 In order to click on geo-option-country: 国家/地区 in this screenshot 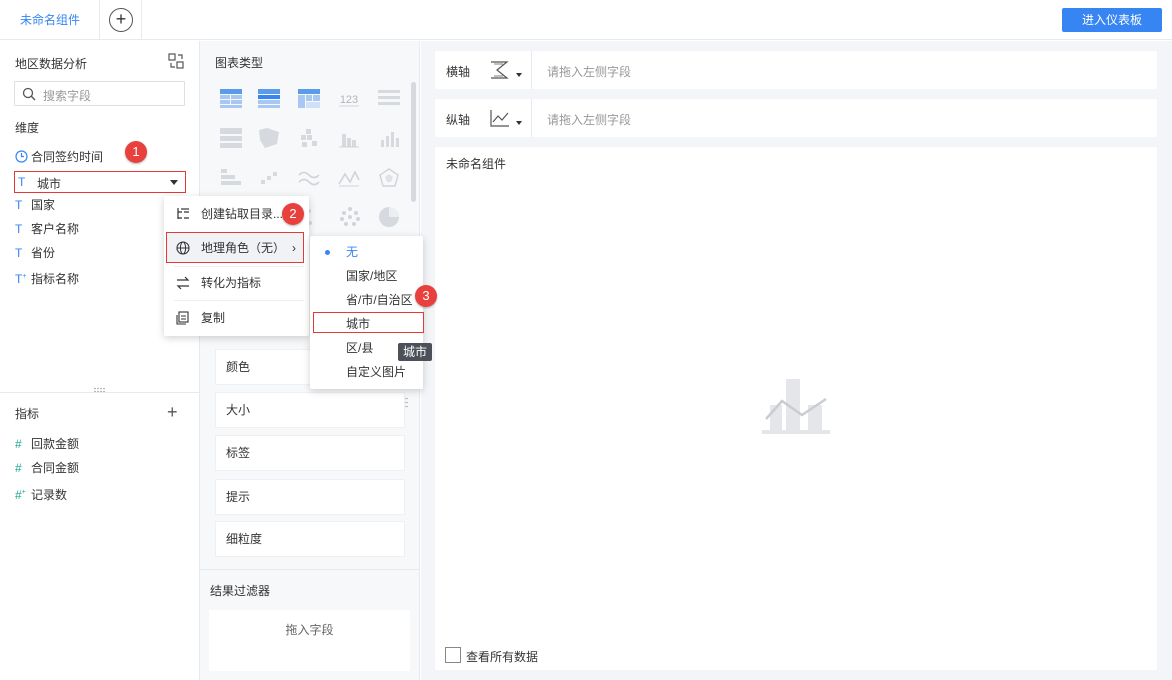, I will do `click(371, 276)`.